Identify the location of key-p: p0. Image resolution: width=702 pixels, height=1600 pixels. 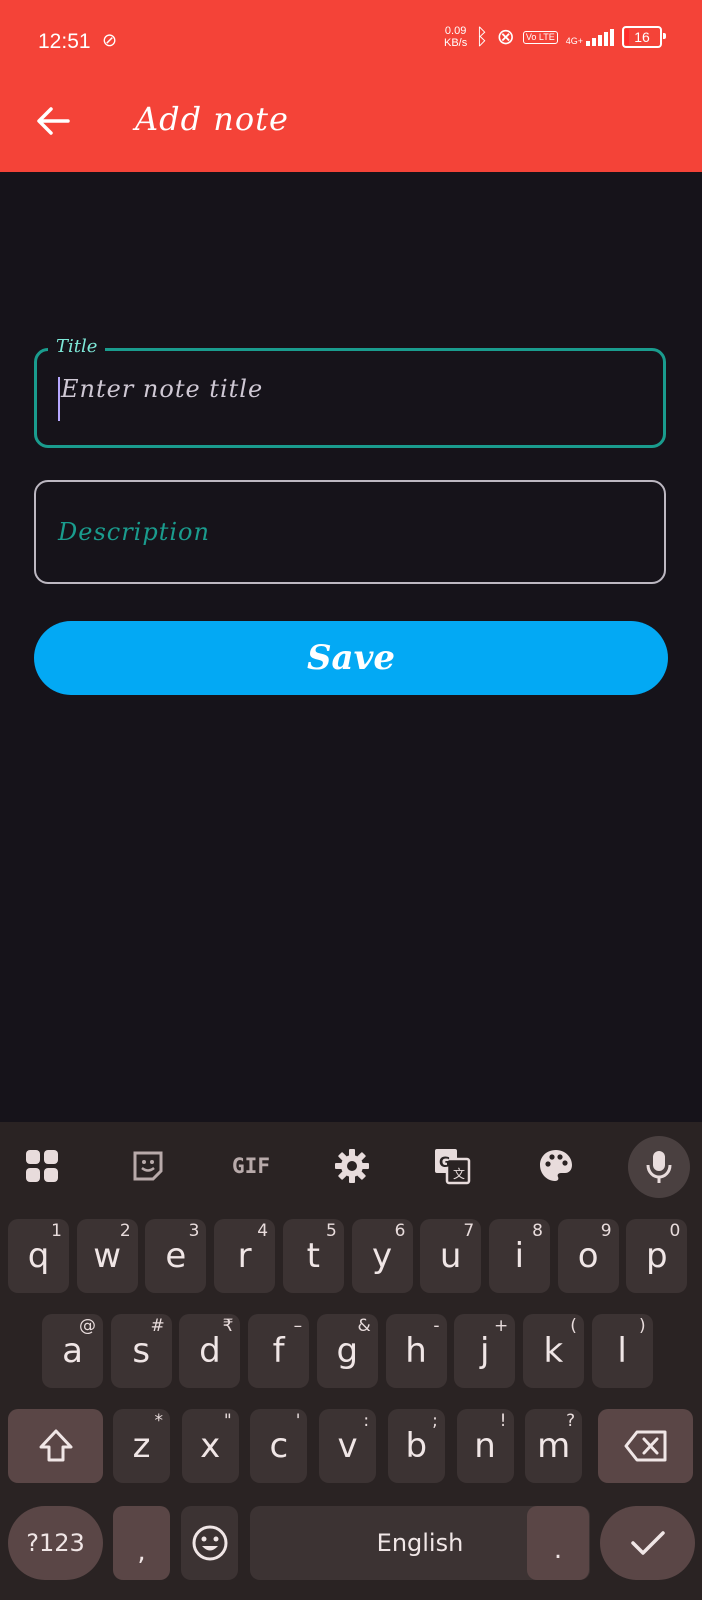
(657, 1256).